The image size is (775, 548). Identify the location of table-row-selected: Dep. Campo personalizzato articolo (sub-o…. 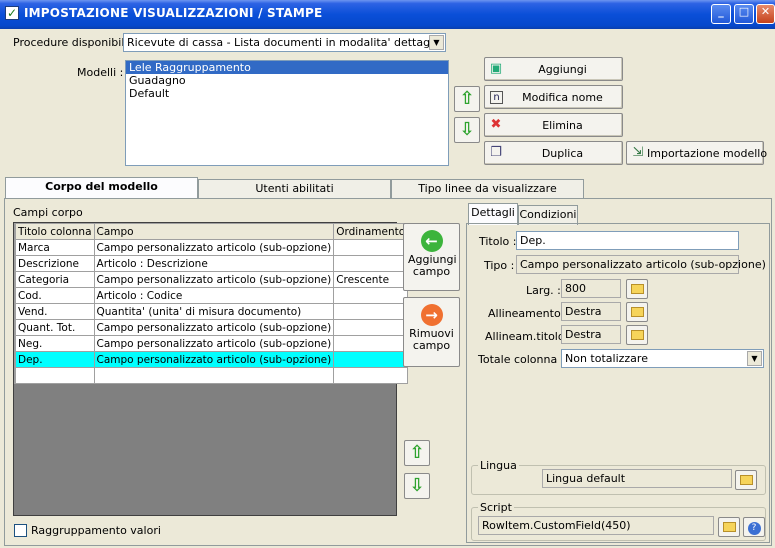
(211, 359).